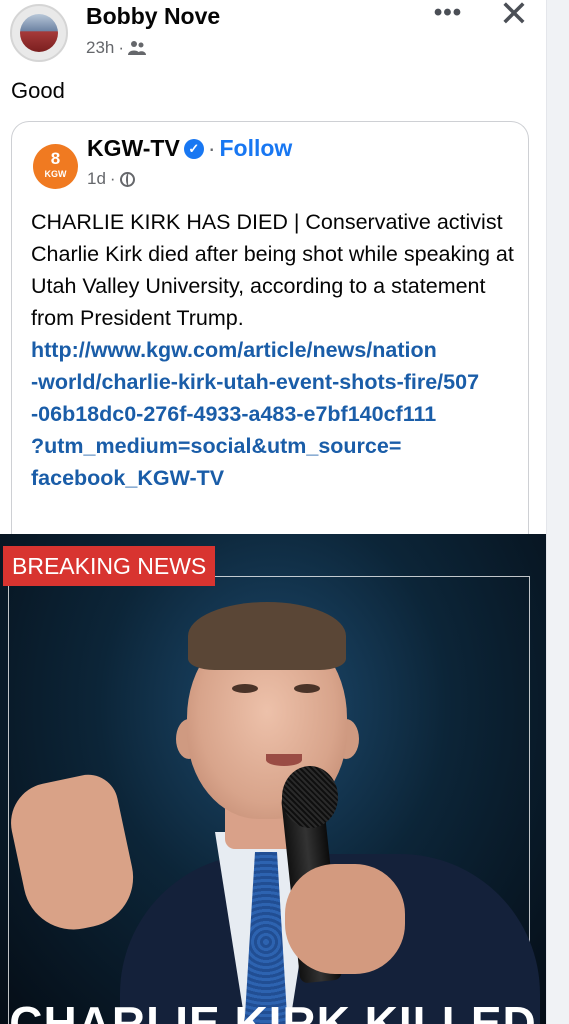  Describe the element at coordinates (557, 512) in the screenshot. I see `background-panel` at that location.